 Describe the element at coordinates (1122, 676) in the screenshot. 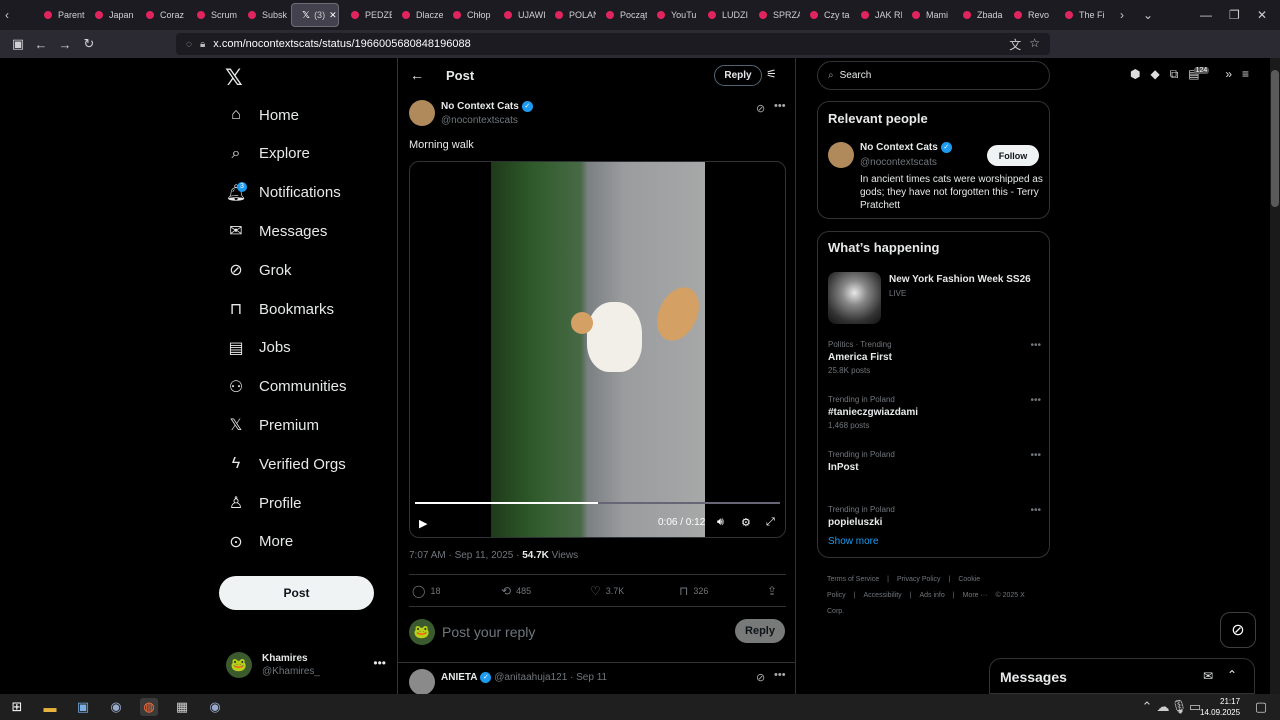

I see `messages-drawer: Messages ✉ ⌃` at that location.